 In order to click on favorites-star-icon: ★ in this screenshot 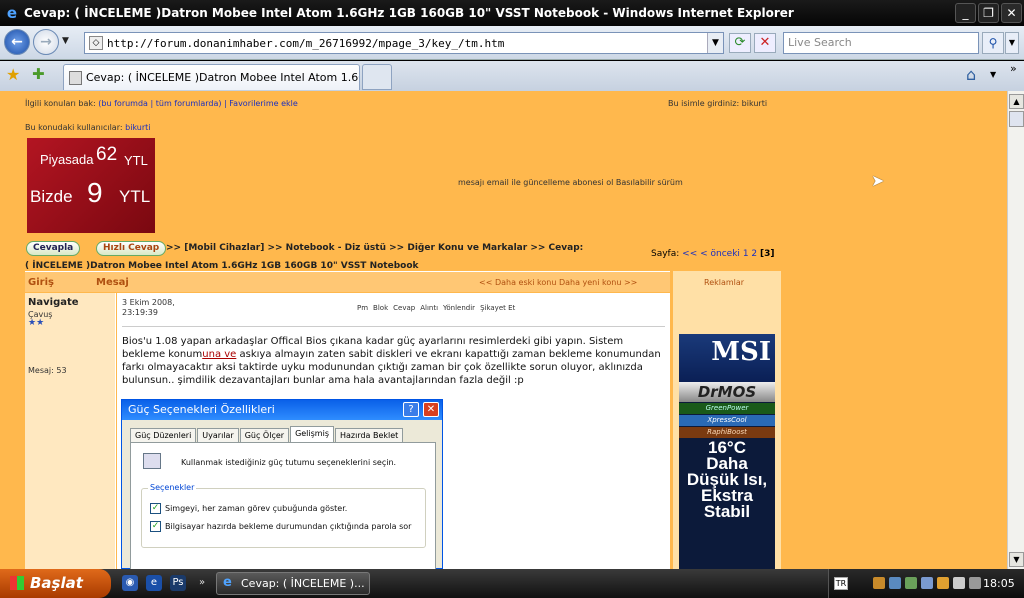, I will do `click(13, 74)`.